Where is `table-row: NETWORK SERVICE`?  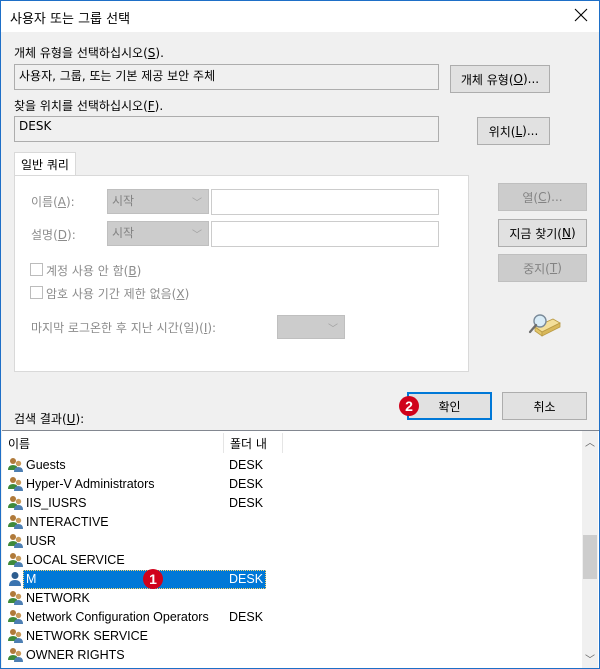 table-row: NETWORK SERVICE is located at coordinates (292, 636).